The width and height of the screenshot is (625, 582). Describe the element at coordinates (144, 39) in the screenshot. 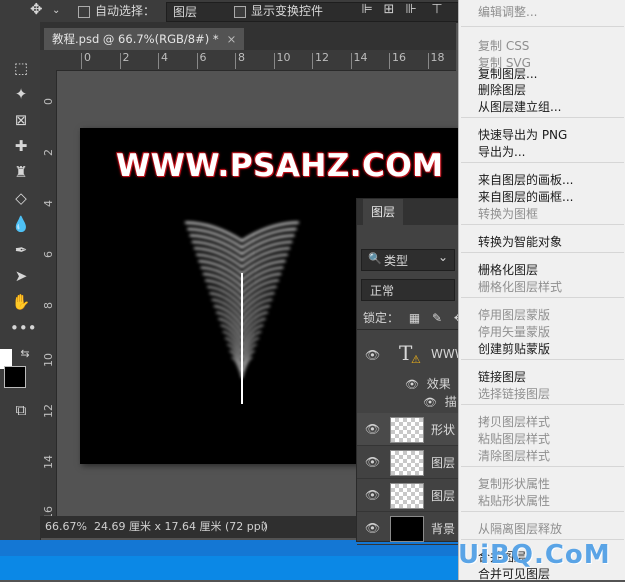

I see `document-tab: 教程.psd @ 66.7%(RGB/8#) * ×` at that location.